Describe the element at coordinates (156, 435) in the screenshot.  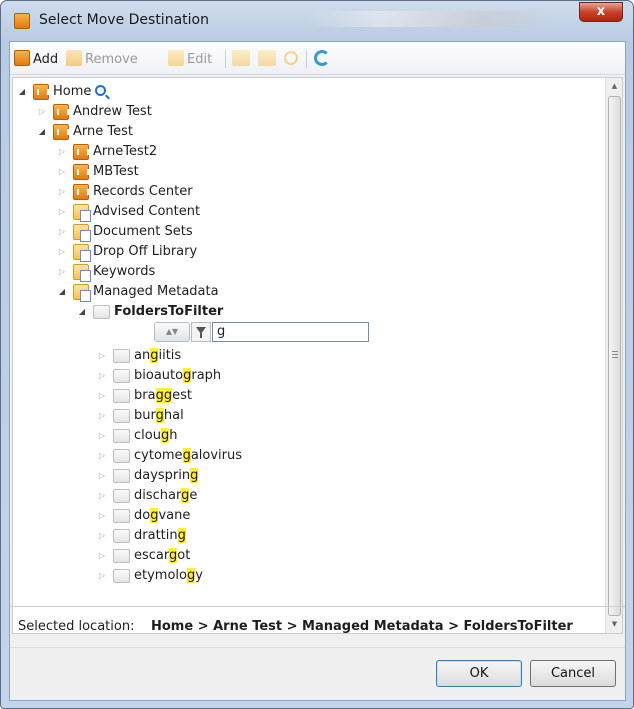
I see `tree-node-label: clough` at that location.